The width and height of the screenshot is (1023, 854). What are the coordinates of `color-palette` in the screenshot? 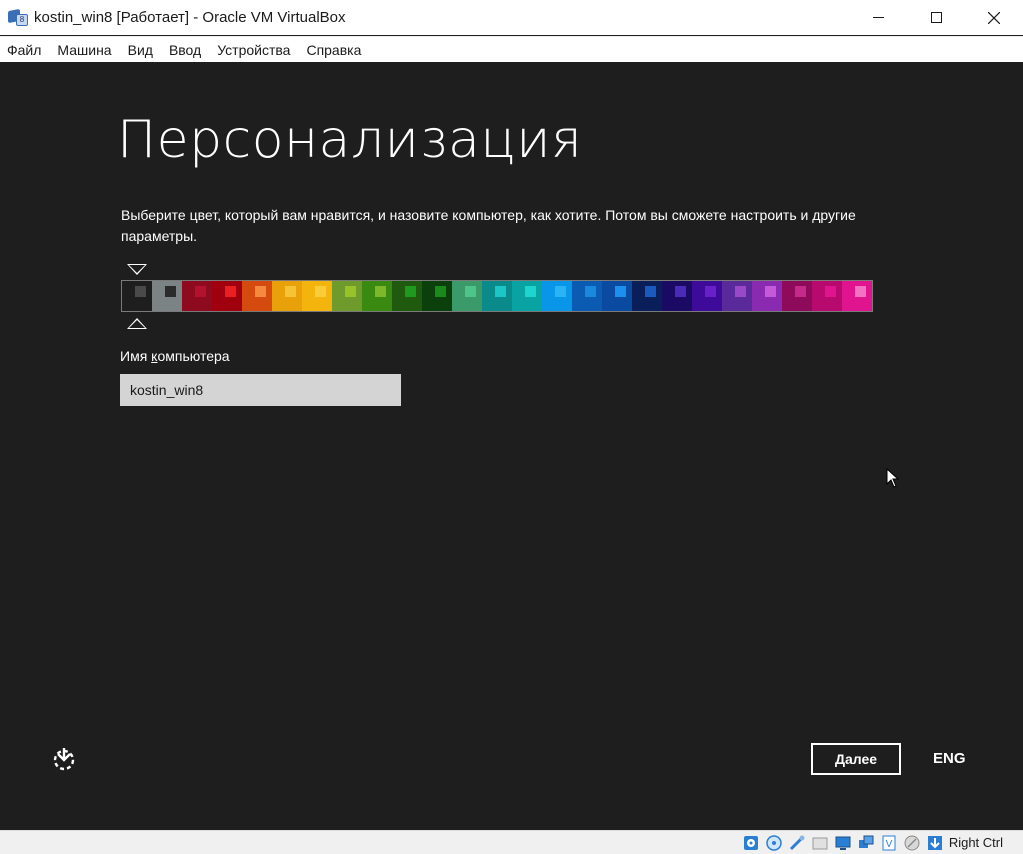 It's located at (497, 296).